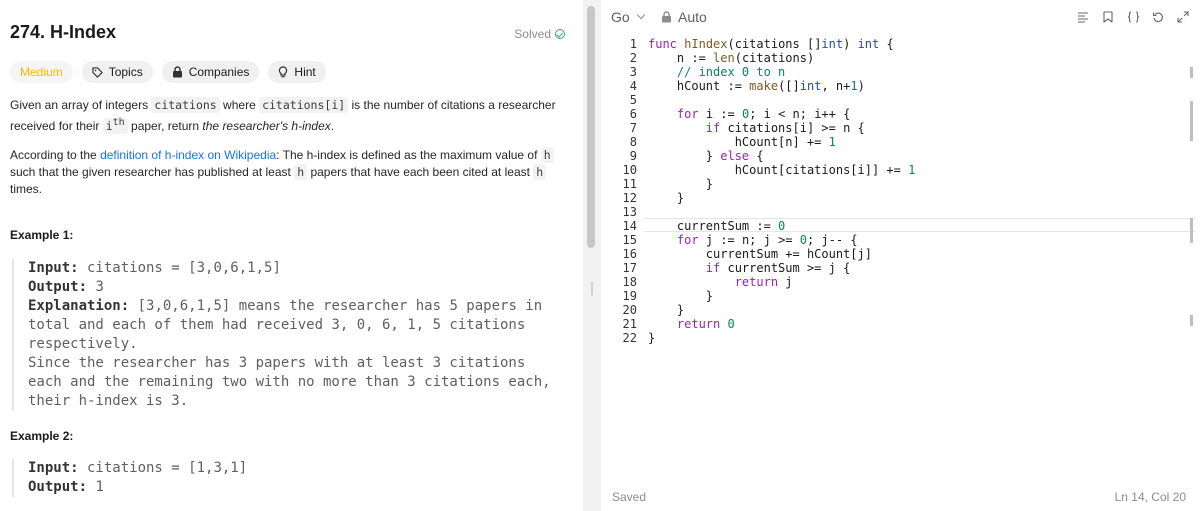  What do you see at coordinates (633, 100) in the screenshot?
I see `line-number: 5` at bounding box center [633, 100].